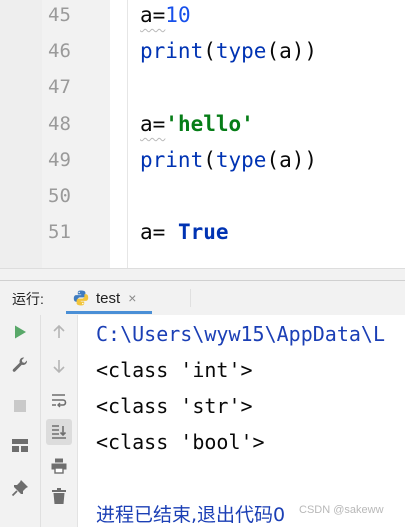  I want to click on gutter-margin, so click(21, 135).